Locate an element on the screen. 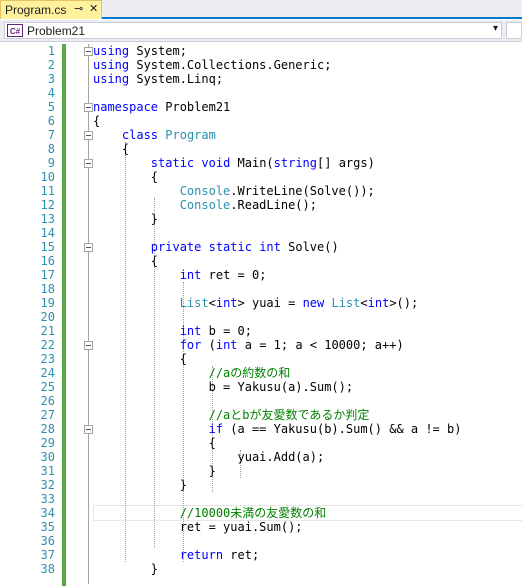  code-line: 3 using System.Linq; is located at coordinates (261, 79).